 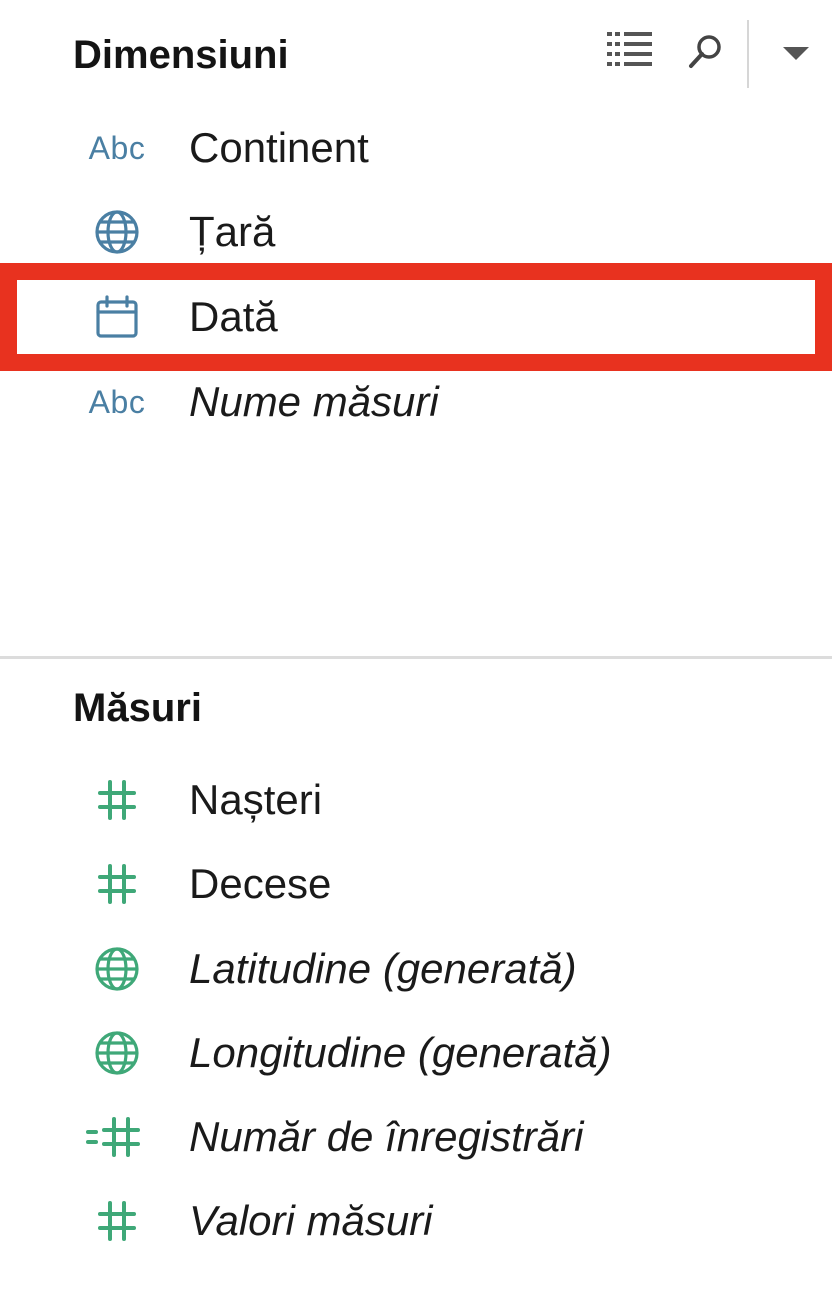 What do you see at coordinates (796, 52) in the screenshot?
I see `dropdown-arrow-icon` at bounding box center [796, 52].